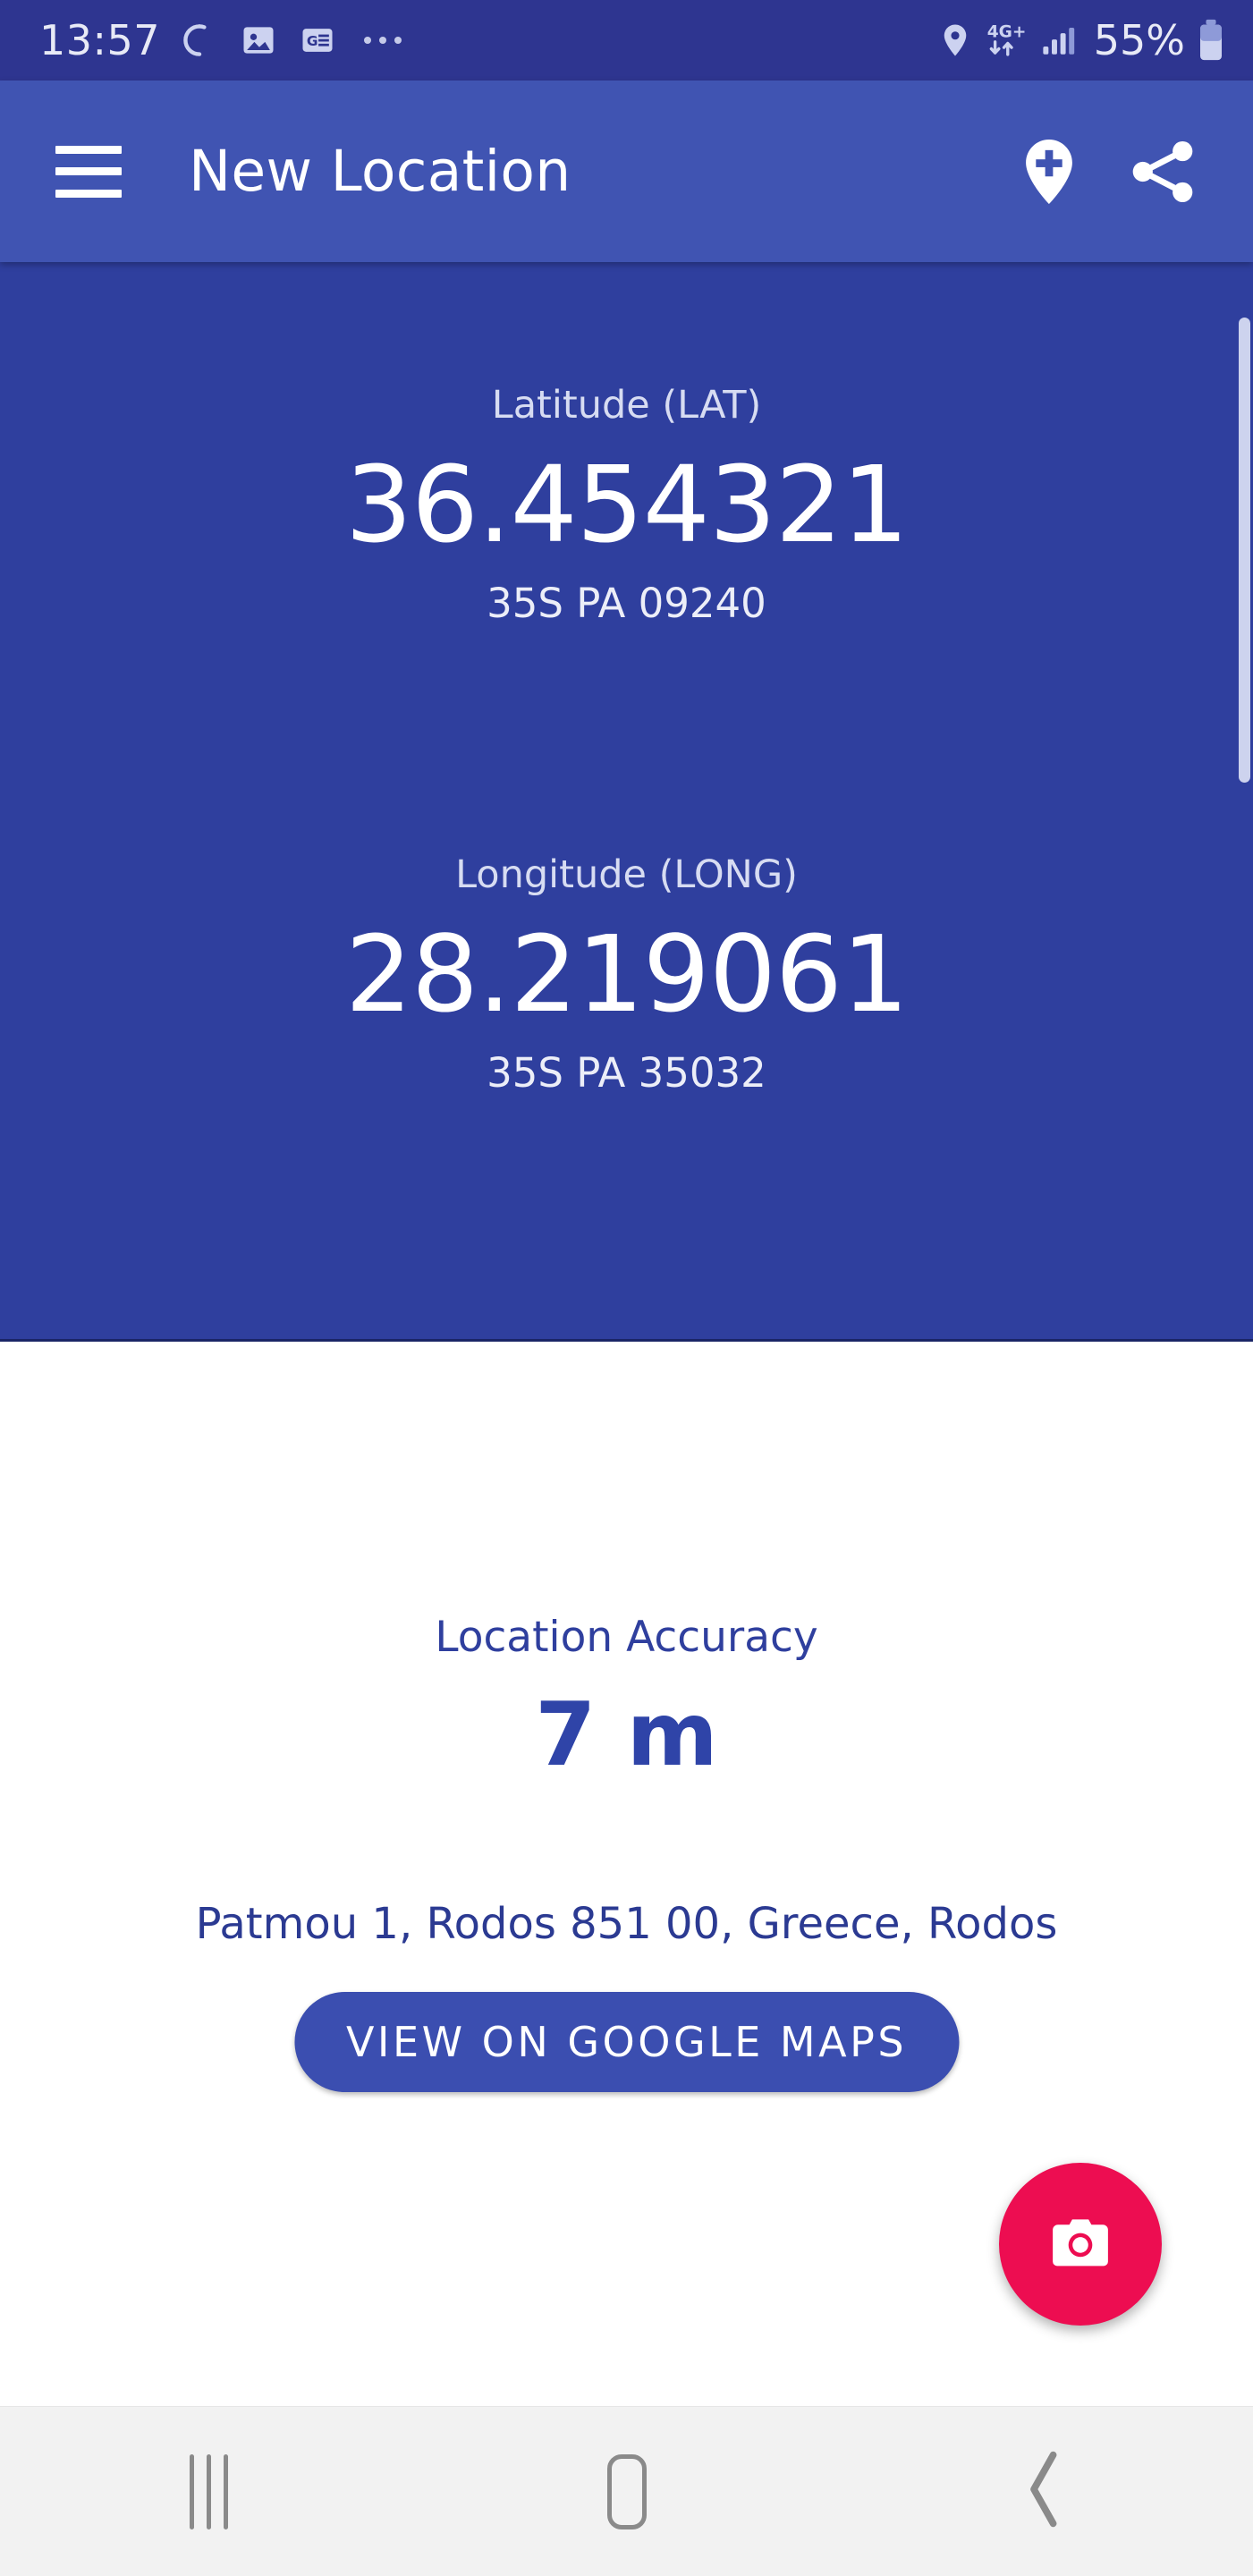  What do you see at coordinates (955, 40) in the screenshot?
I see `location-pin-icon` at bounding box center [955, 40].